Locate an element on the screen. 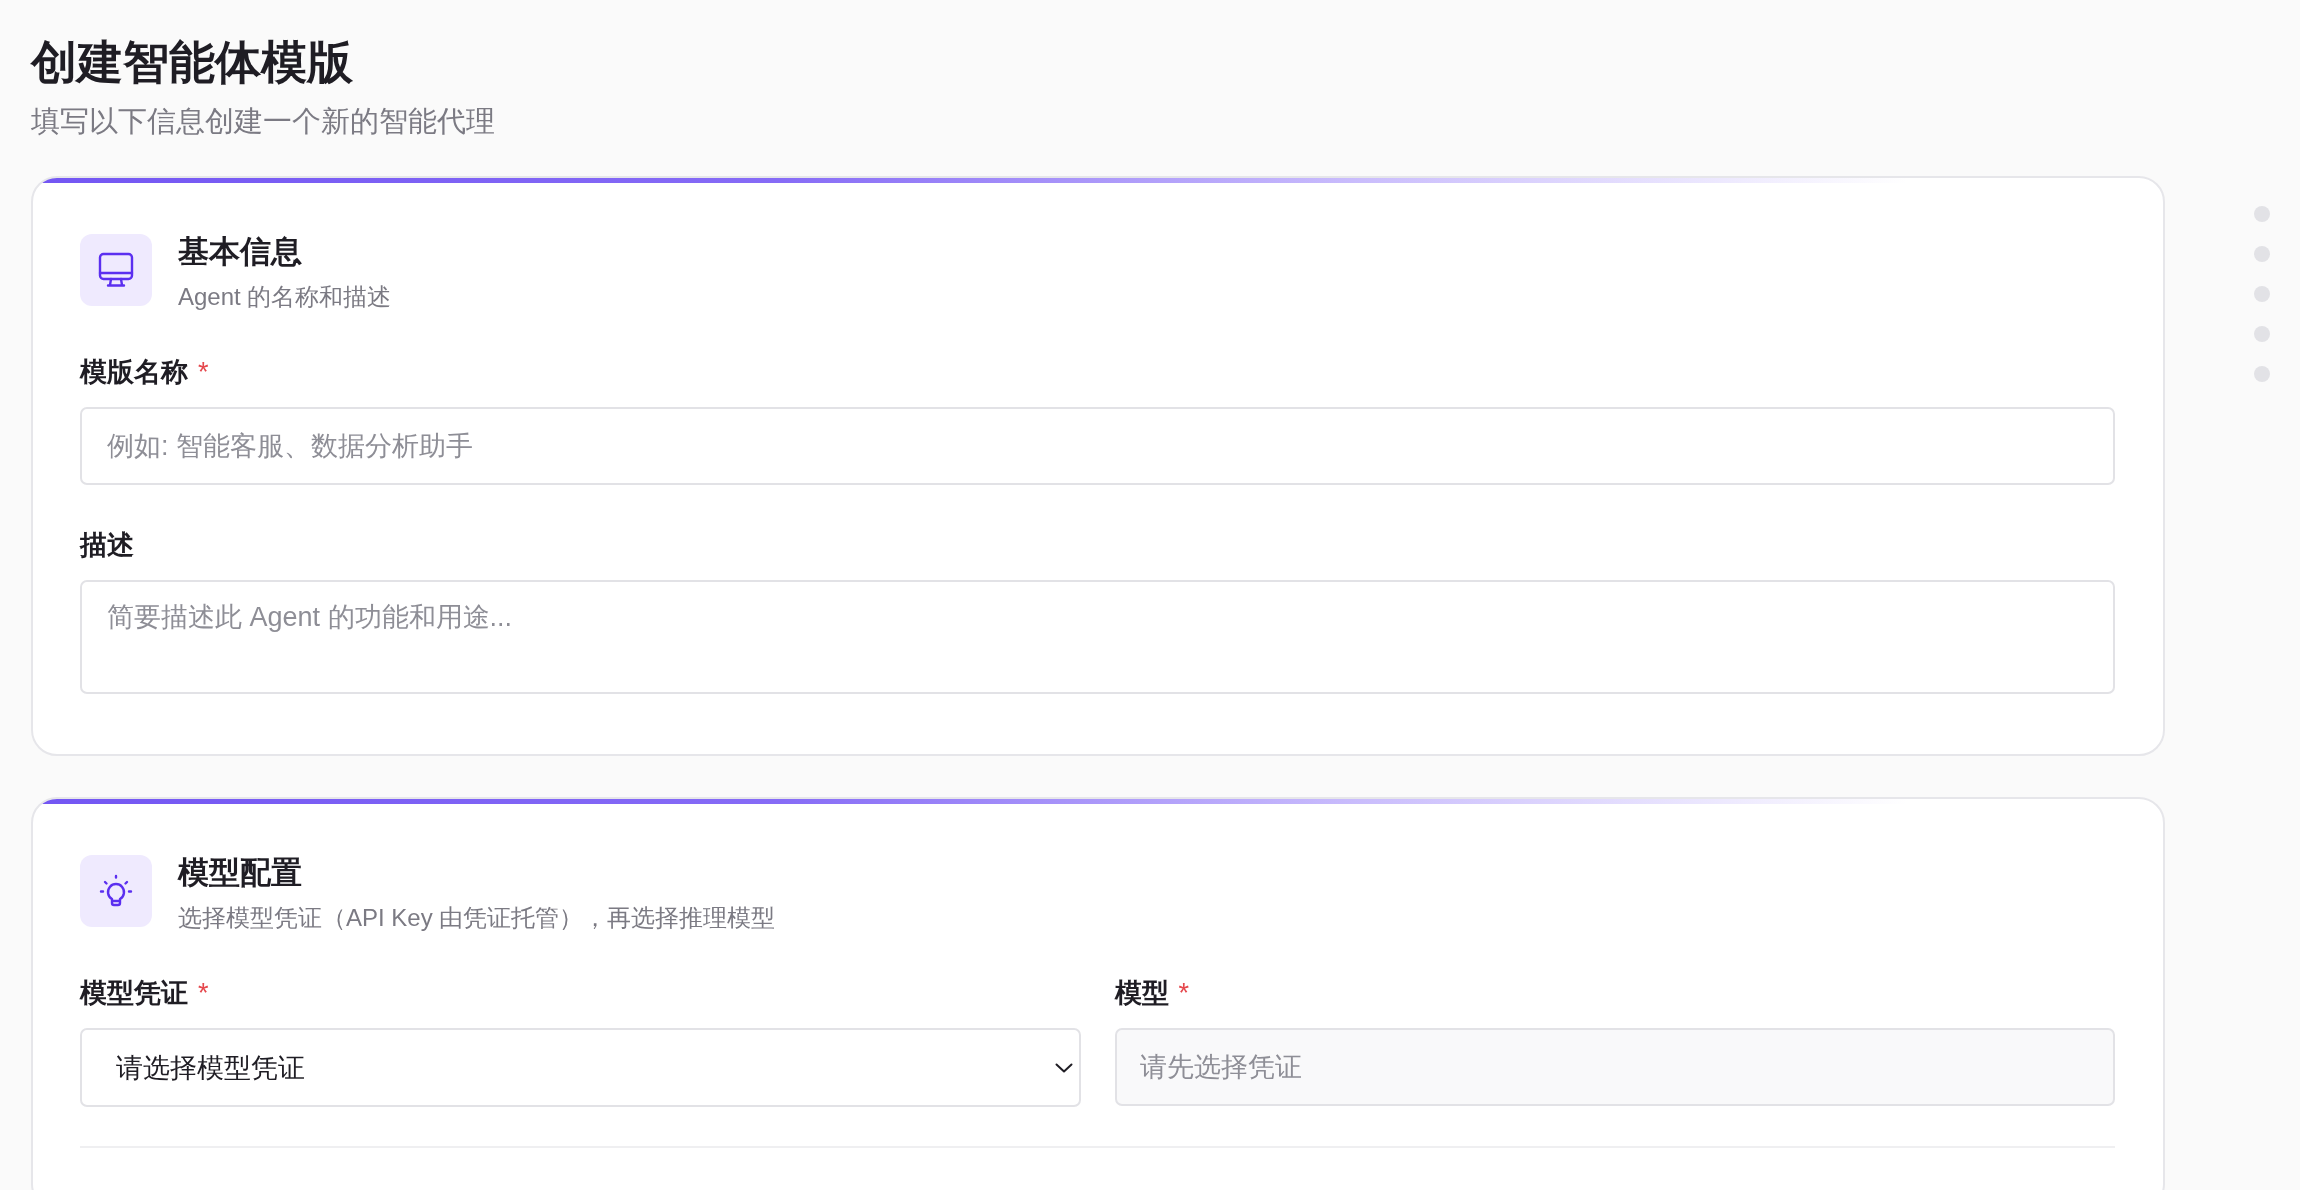  section-title: 基本信息 is located at coordinates (240, 252).